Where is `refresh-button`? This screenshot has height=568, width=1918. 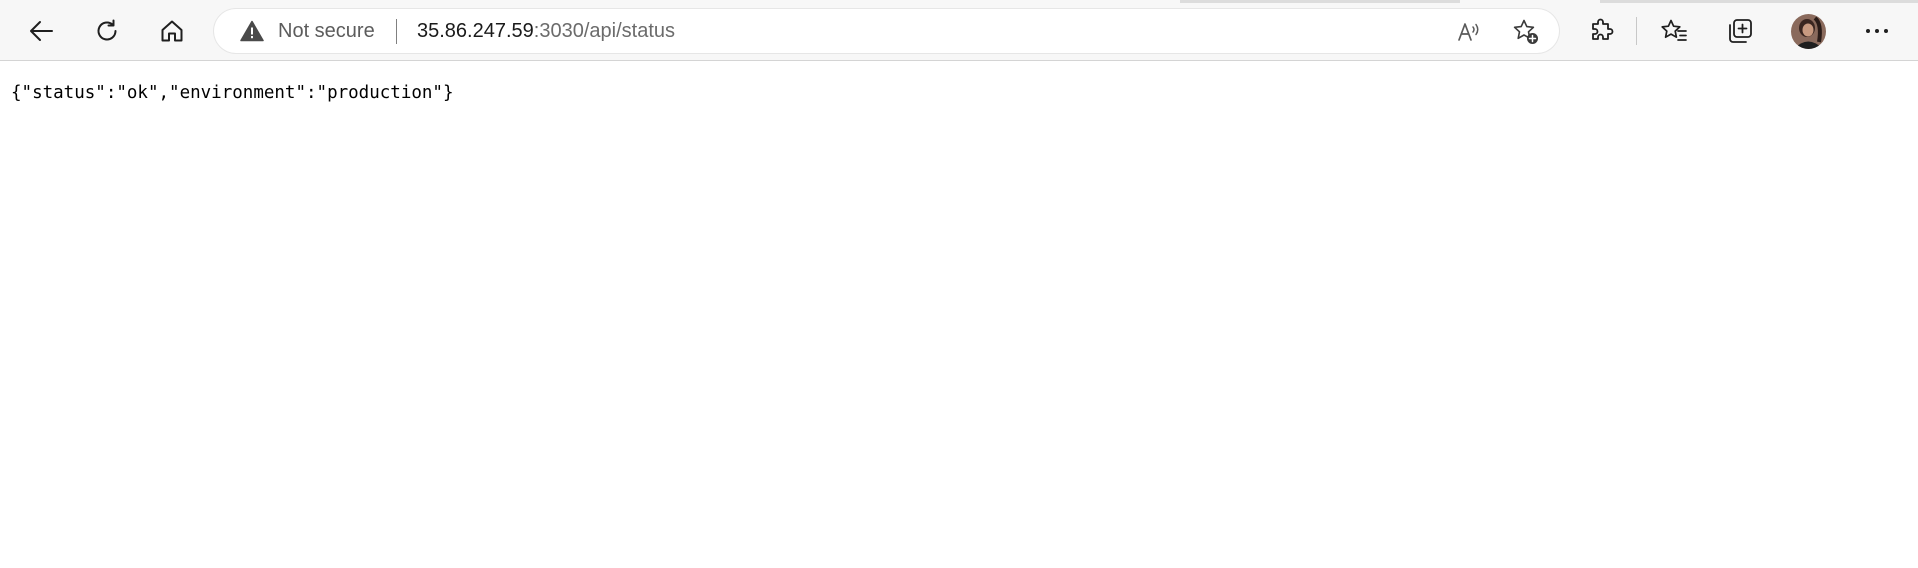
refresh-button is located at coordinates (107, 31).